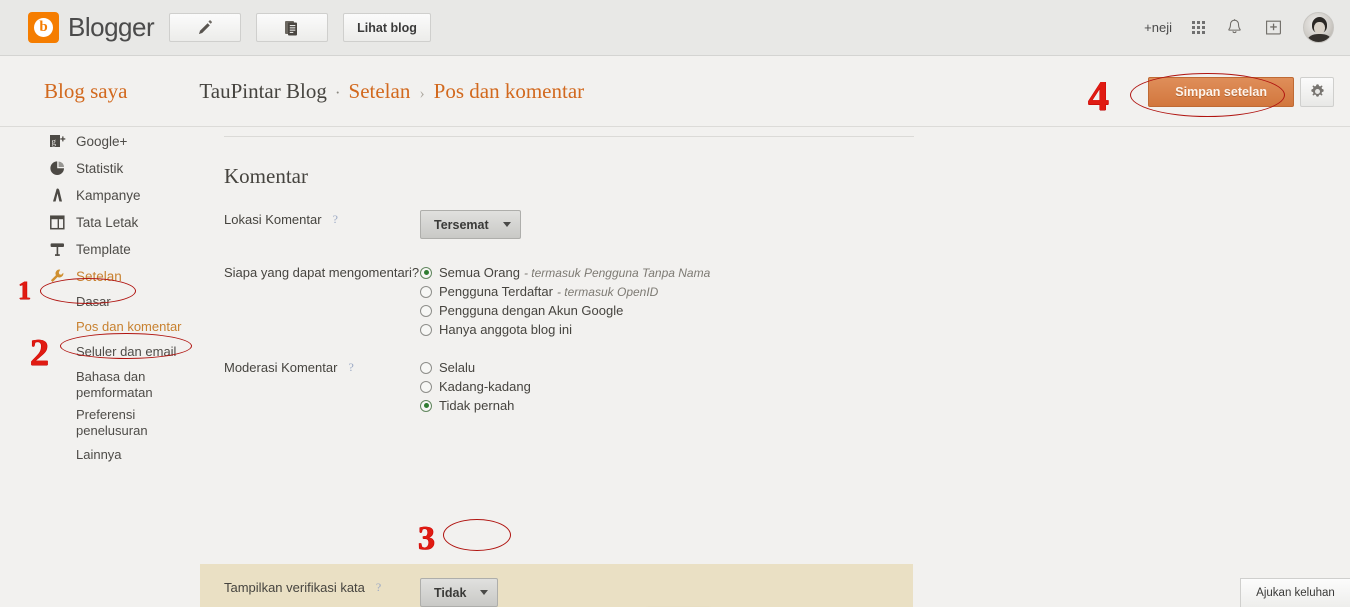 Image resolution: width=1350 pixels, height=607 pixels. Describe the element at coordinates (54, 141) in the screenshot. I see `svg-text: g` at that location.